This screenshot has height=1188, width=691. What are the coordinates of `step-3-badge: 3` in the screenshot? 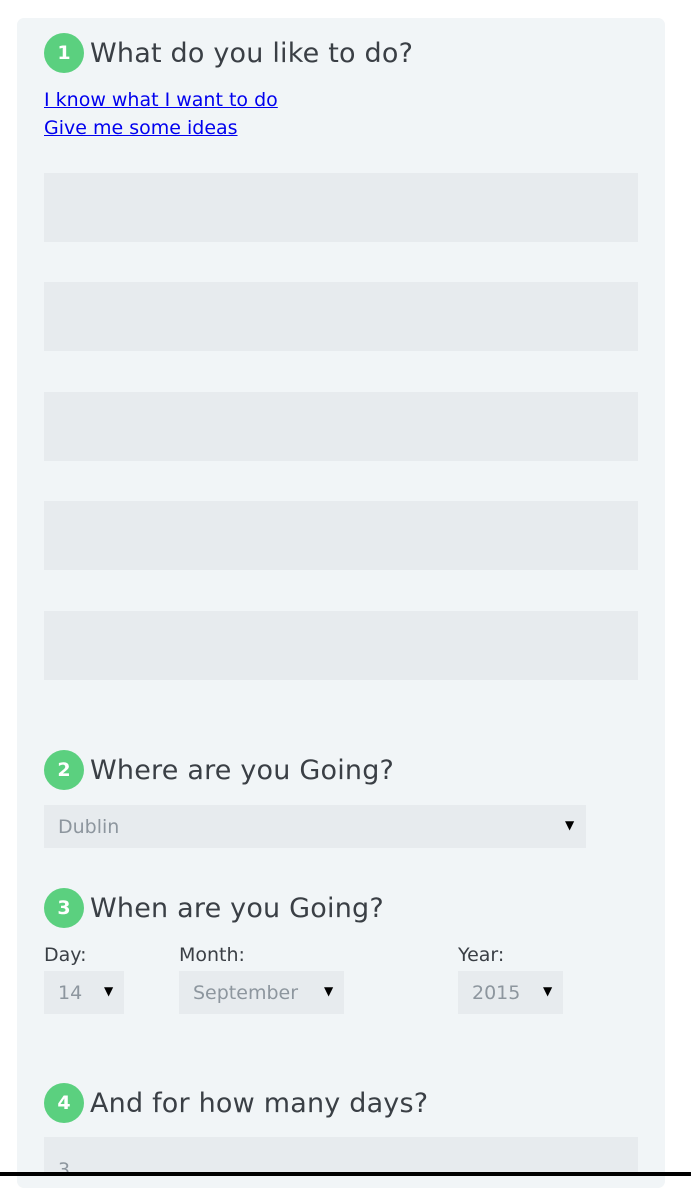 It's located at (64, 908).